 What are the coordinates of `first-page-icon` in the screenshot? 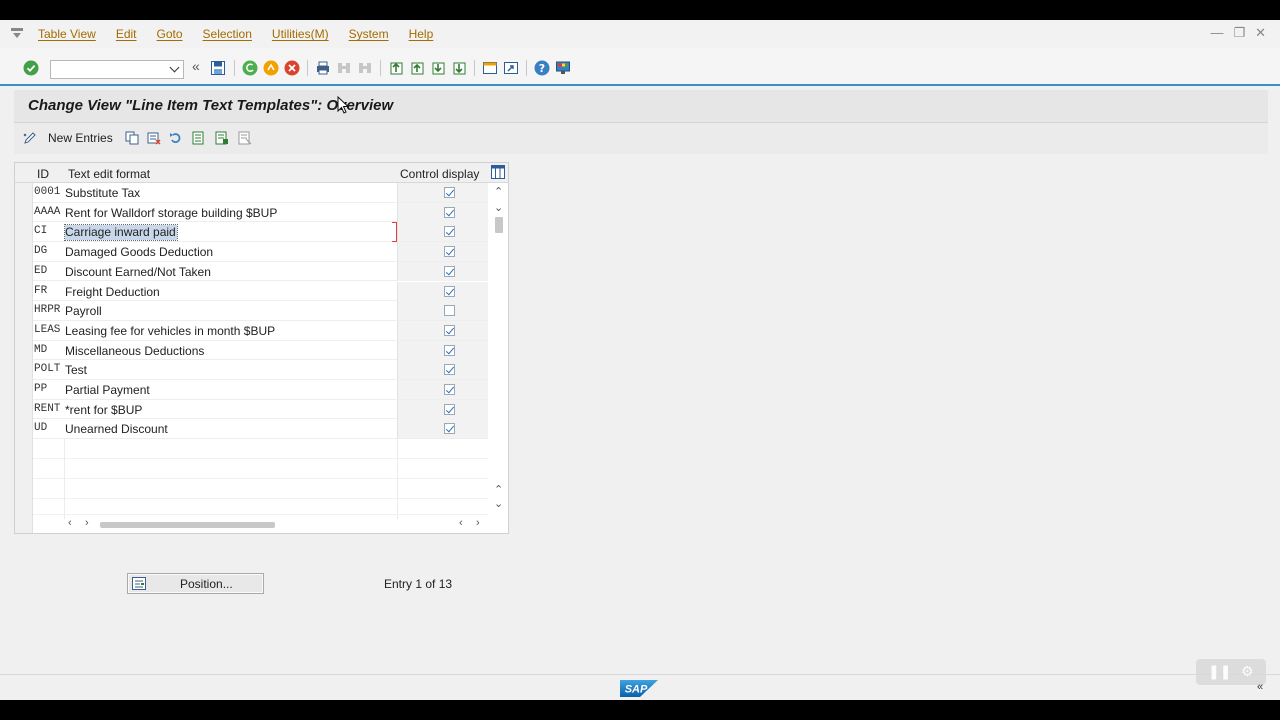 It's located at (396, 68).